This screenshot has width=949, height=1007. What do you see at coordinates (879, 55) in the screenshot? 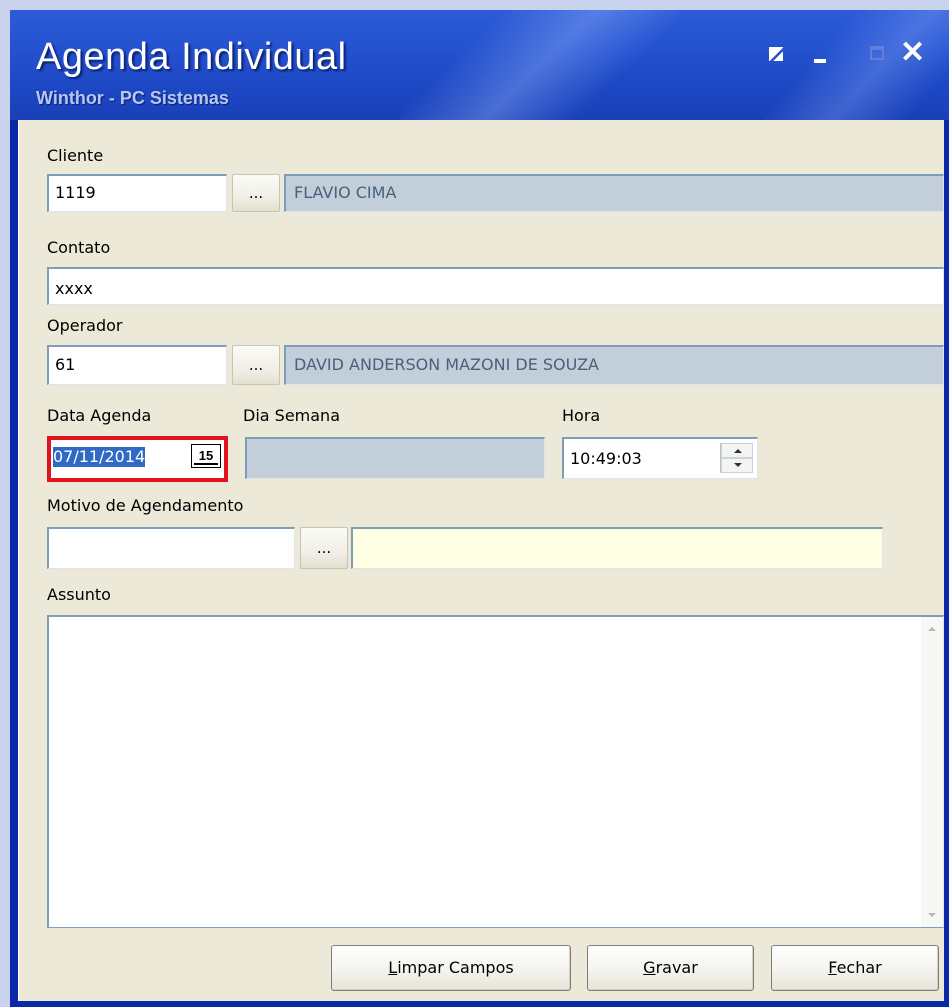
I see `maximize-icon` at bounding box center [879, 55].